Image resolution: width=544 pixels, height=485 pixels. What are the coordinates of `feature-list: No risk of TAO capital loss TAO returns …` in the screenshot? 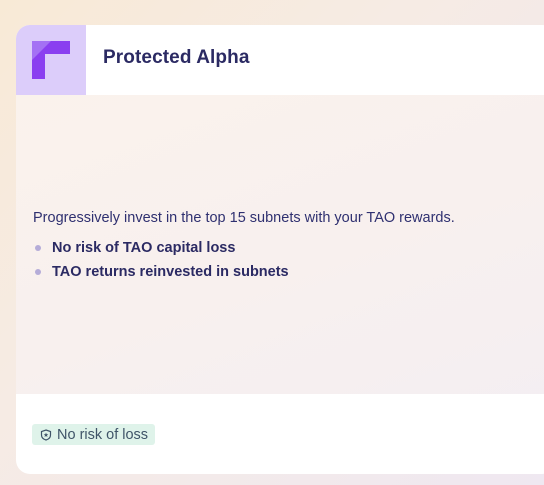 It's located at (161, 260).